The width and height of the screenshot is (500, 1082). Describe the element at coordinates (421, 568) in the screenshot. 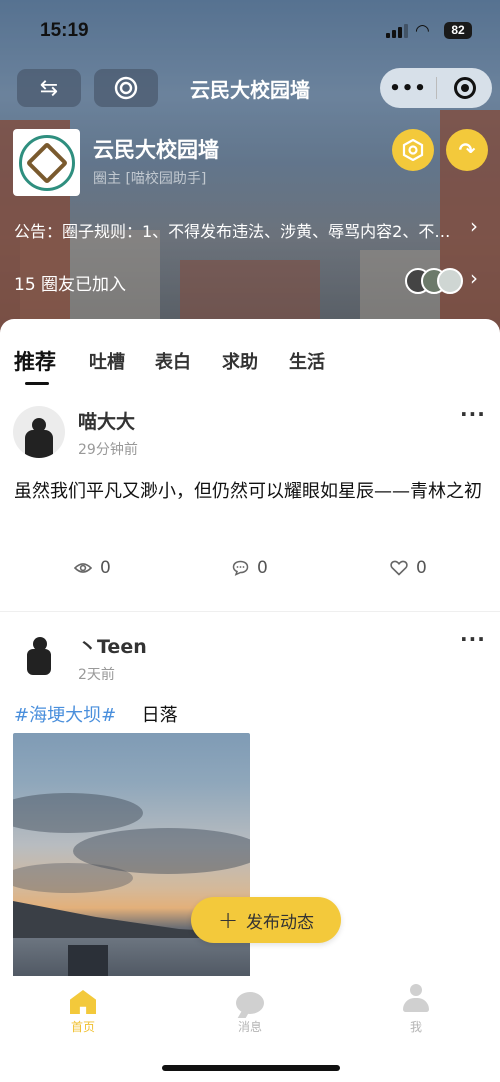

I see `likes-count: 0` at that location.